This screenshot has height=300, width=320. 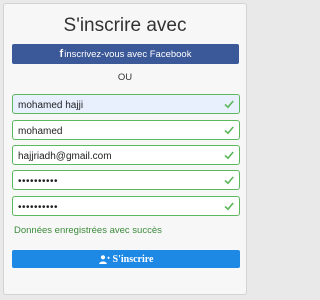 I want to click on email-input, so click(x=115, y=156).